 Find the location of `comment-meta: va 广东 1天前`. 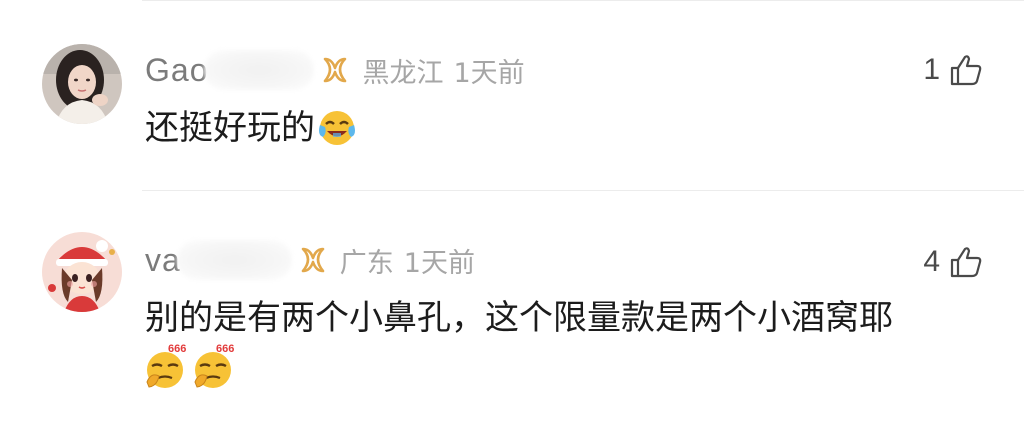

comment-meta: va 广东 1天前 is located at coordinates (310, 260).